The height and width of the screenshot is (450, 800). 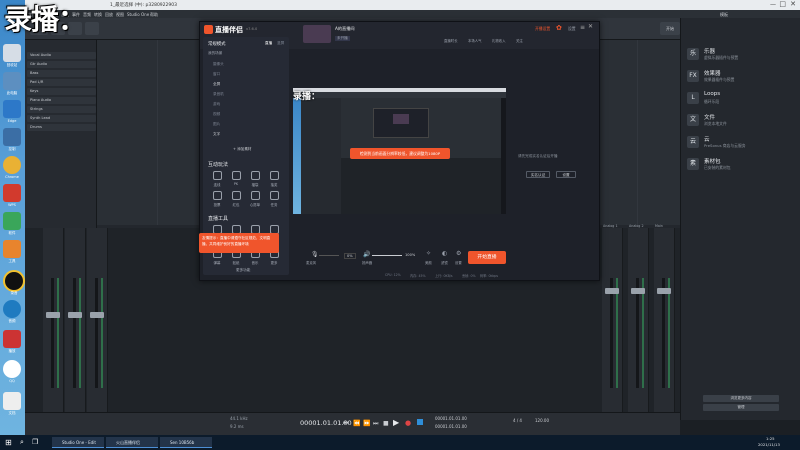 What do you see at coordinates (375, 424) in the screenshot?
I see `end-icon: ⏭` at bounding box center [375, 424].